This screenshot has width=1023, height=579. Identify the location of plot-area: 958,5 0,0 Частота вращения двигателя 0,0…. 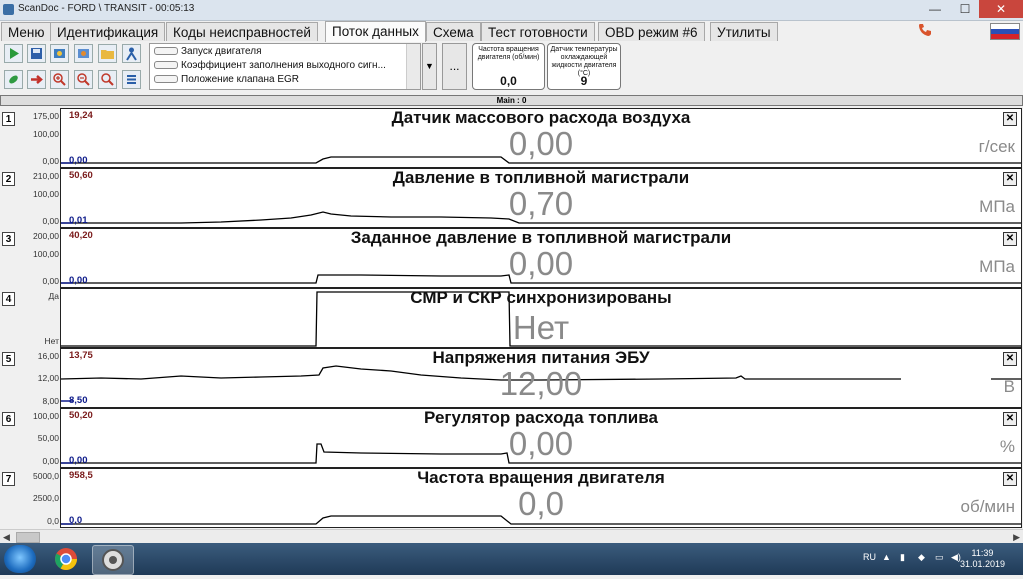
(541, 498).